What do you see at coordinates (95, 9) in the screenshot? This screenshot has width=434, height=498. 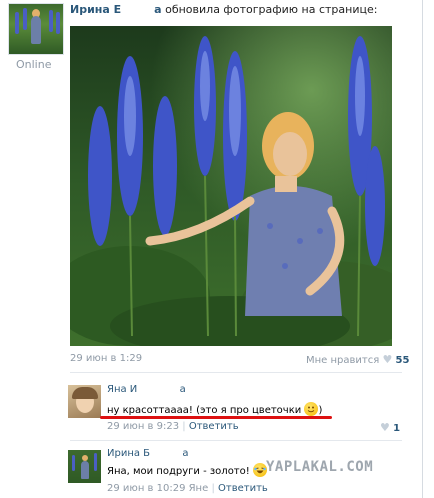 I see `author-name: Ирина Е` at bounding box center [95, 9].